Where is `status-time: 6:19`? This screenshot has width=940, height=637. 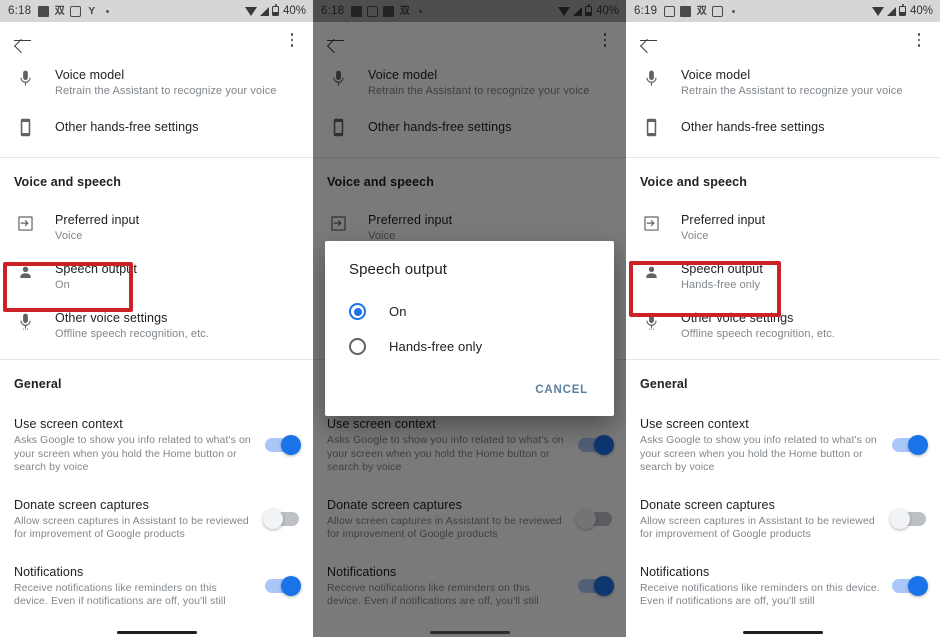 status-time: 6:19 is located at coordinates (646, 11).